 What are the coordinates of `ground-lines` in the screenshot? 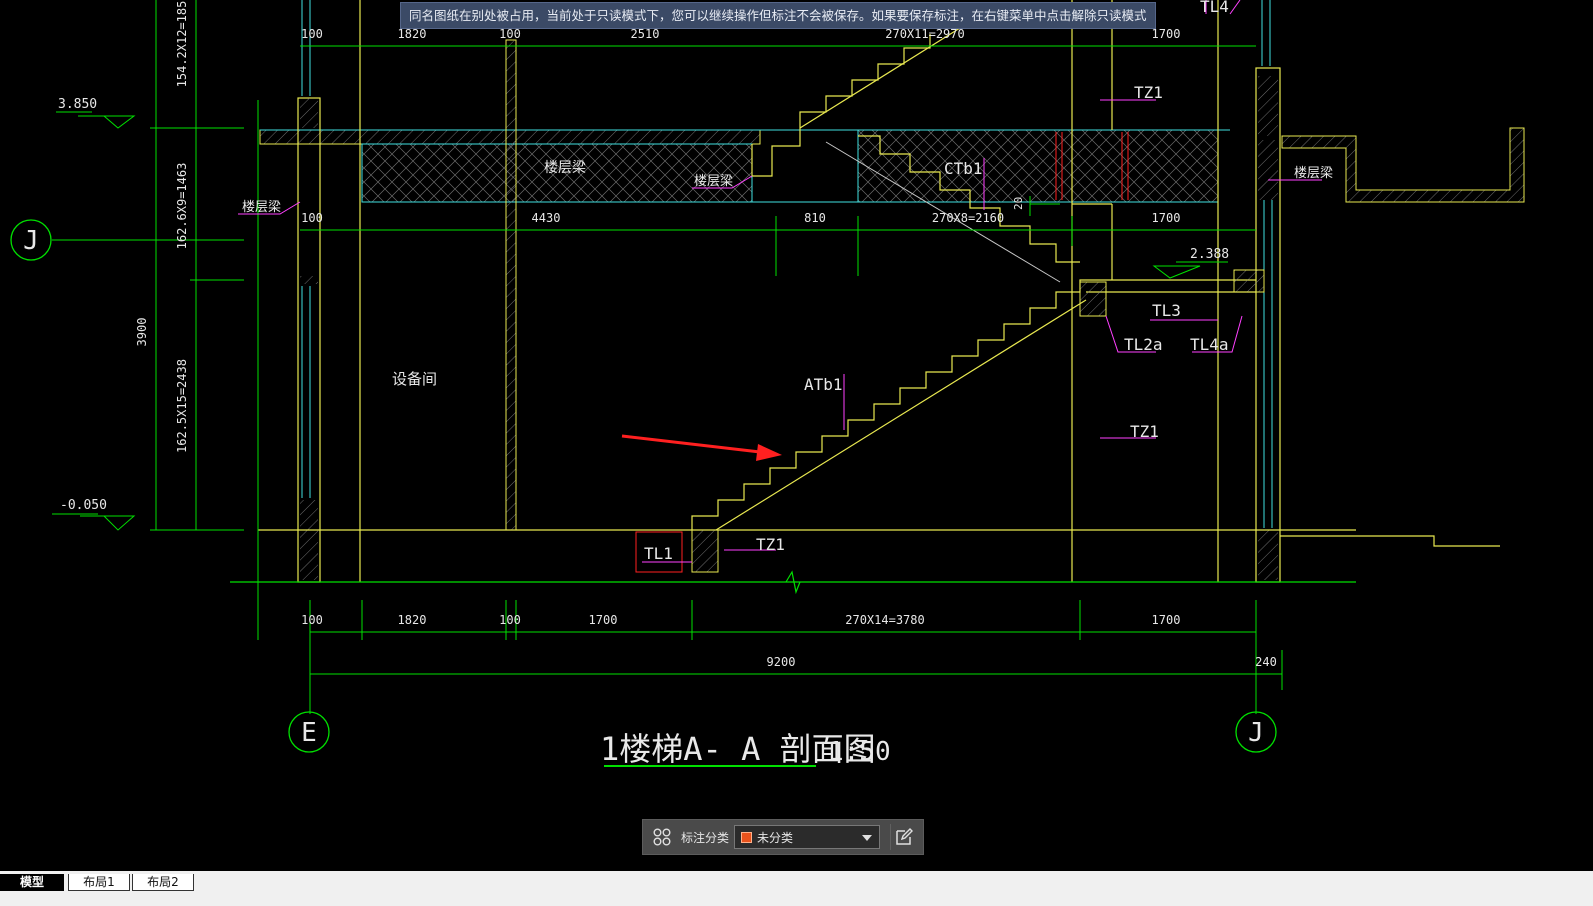 It's located at (865, 562).